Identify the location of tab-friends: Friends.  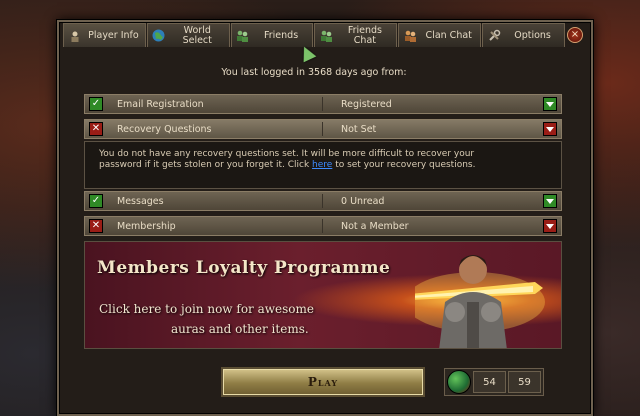
(272, 35).